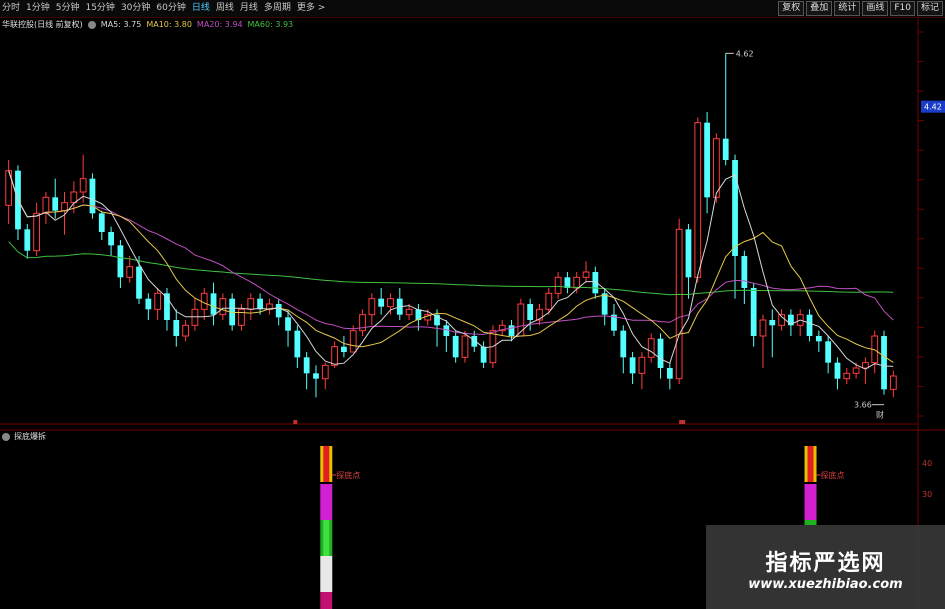 The width and height of the screenshot is (945, 609). Describe the element at coordinates (927, 494) in the screenshot. I see `indicator-axis-label: 30` at that location.